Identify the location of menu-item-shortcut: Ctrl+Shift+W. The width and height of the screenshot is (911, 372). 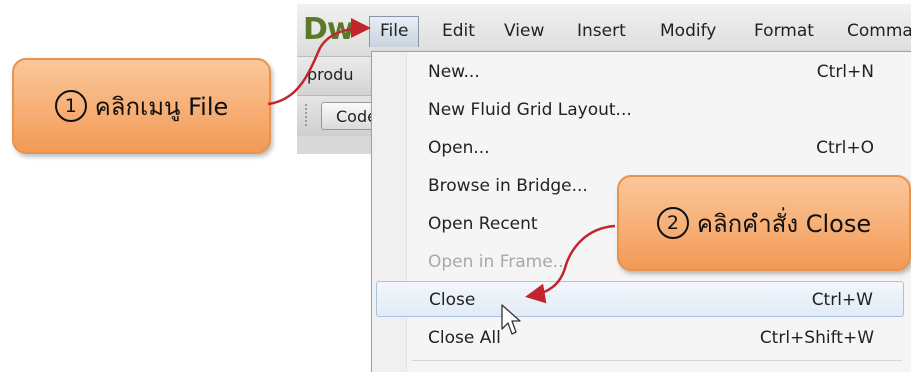
(816, 338).